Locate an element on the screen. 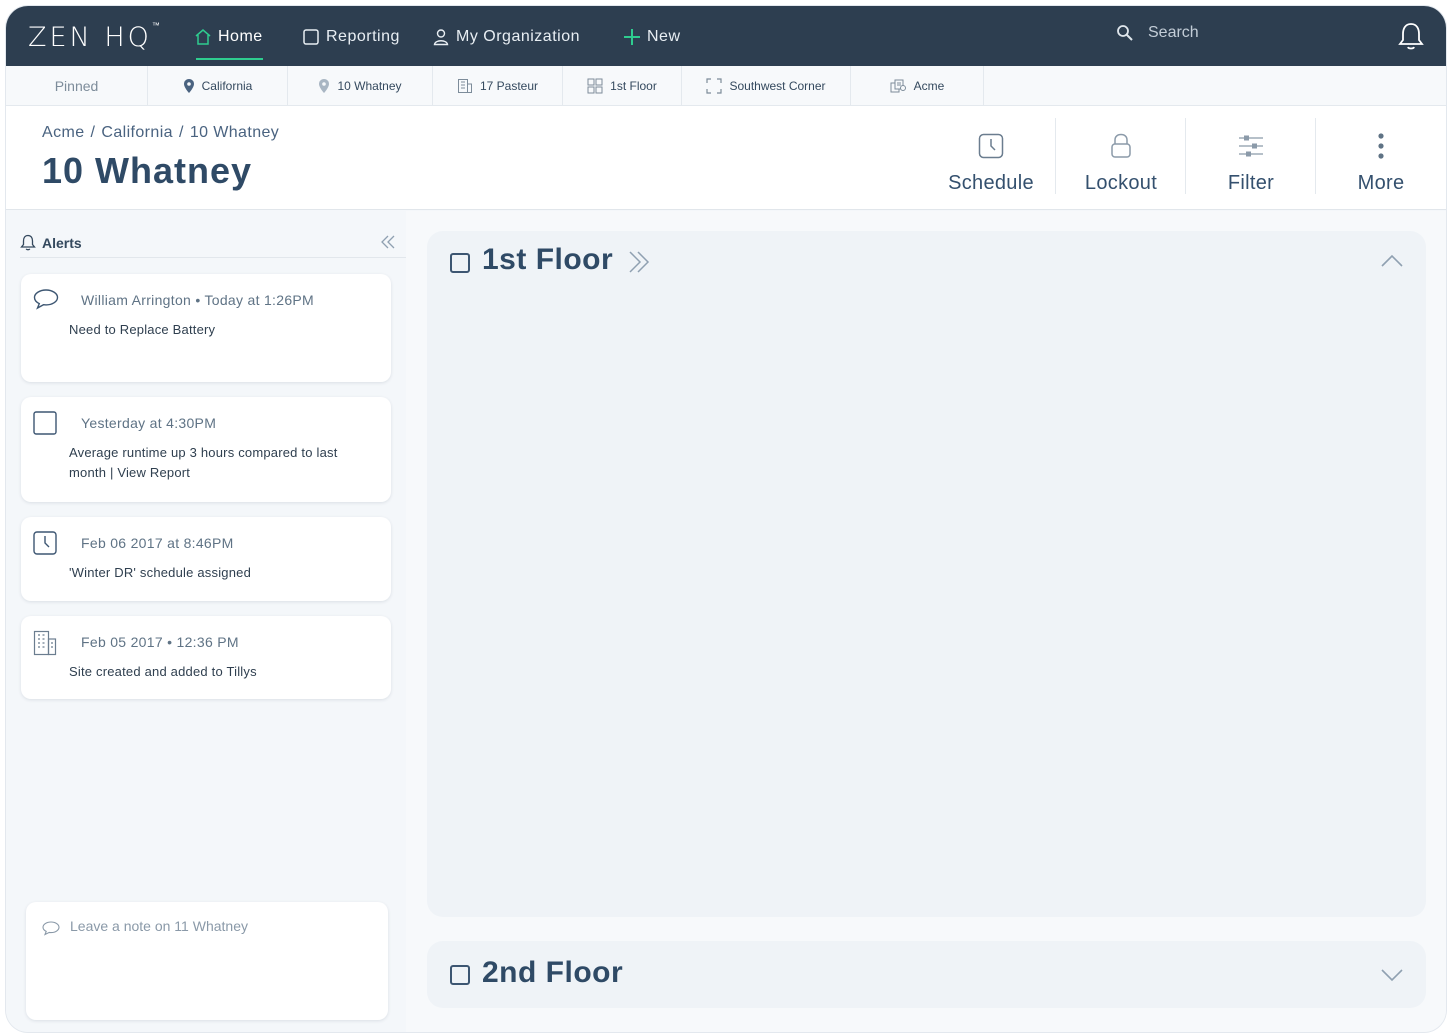 Image resolution: width=1452 pixels, height=1036 pixels. zone-corners-icon is located at coordinates (714, 86).